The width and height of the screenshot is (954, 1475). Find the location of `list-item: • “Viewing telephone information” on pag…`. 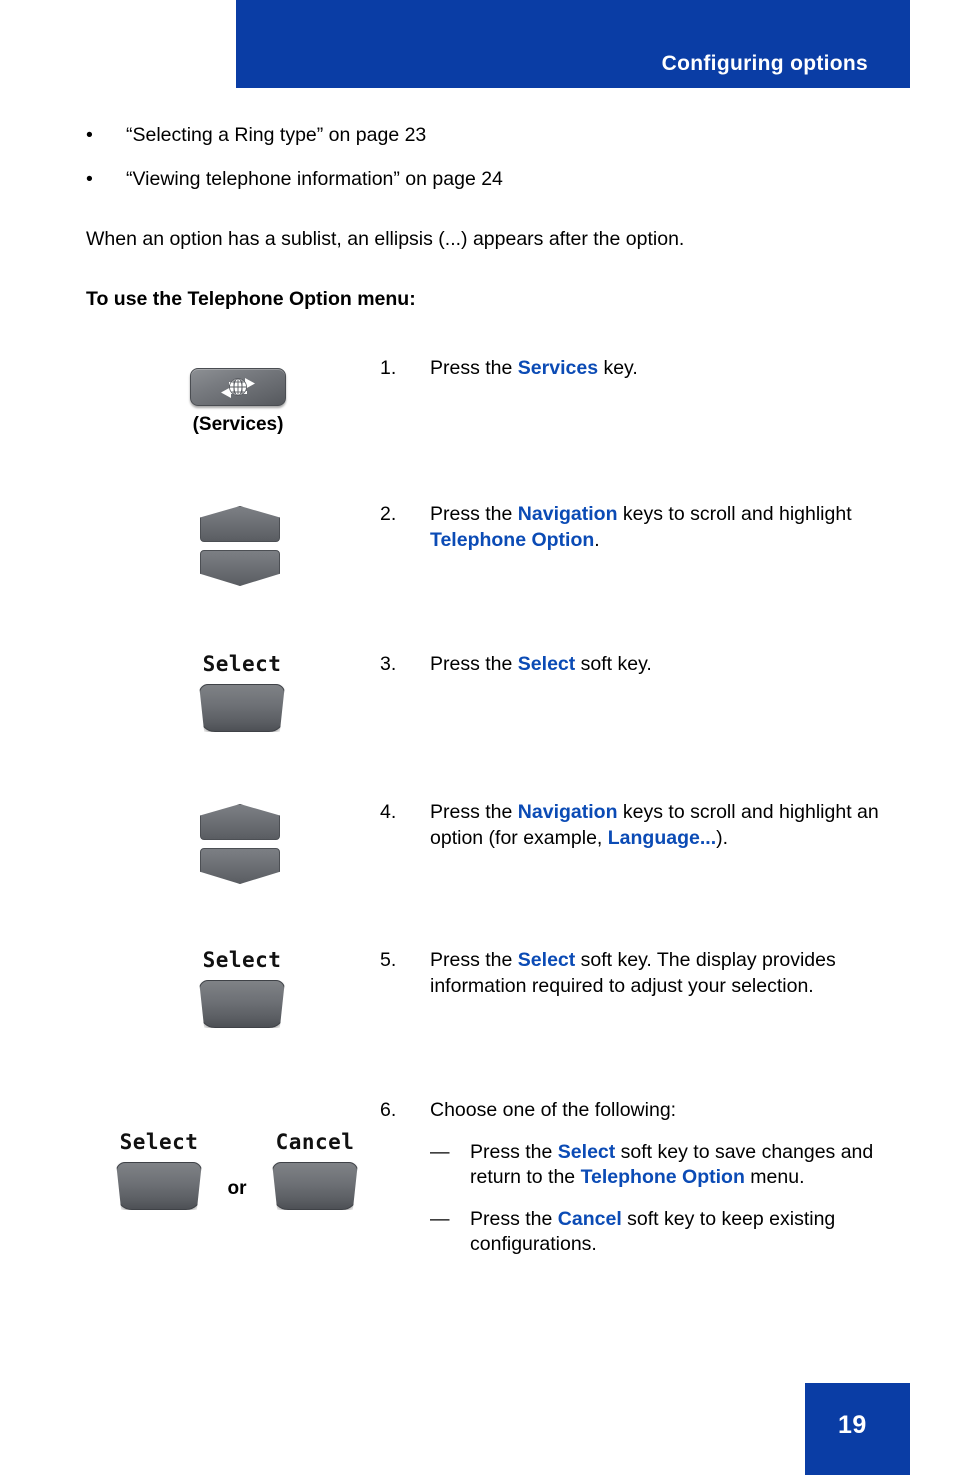

list-item: • “Viewing telephone information” on pag… is located at coordinates (481, 179).